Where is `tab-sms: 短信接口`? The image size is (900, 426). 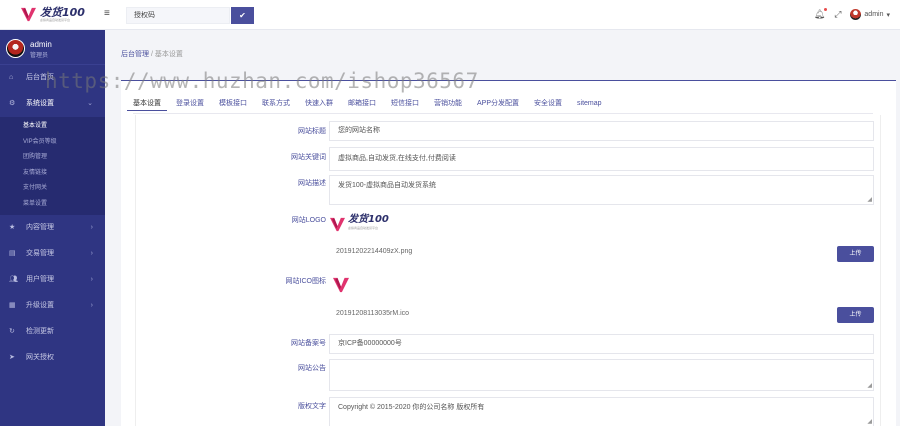 tab-sms: 短信接口 is located at coordinates (405, 105).